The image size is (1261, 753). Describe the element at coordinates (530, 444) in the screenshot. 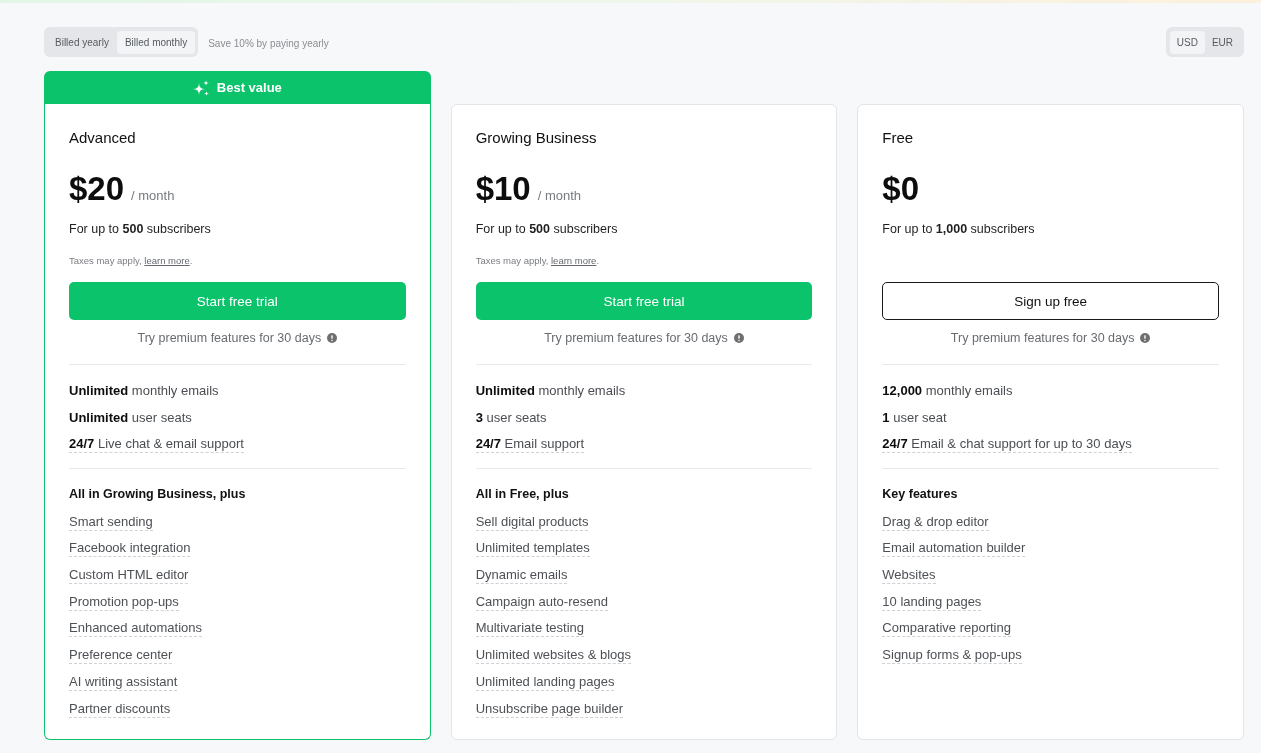

I see `plan-limit: 24/7 Email support` at that location.